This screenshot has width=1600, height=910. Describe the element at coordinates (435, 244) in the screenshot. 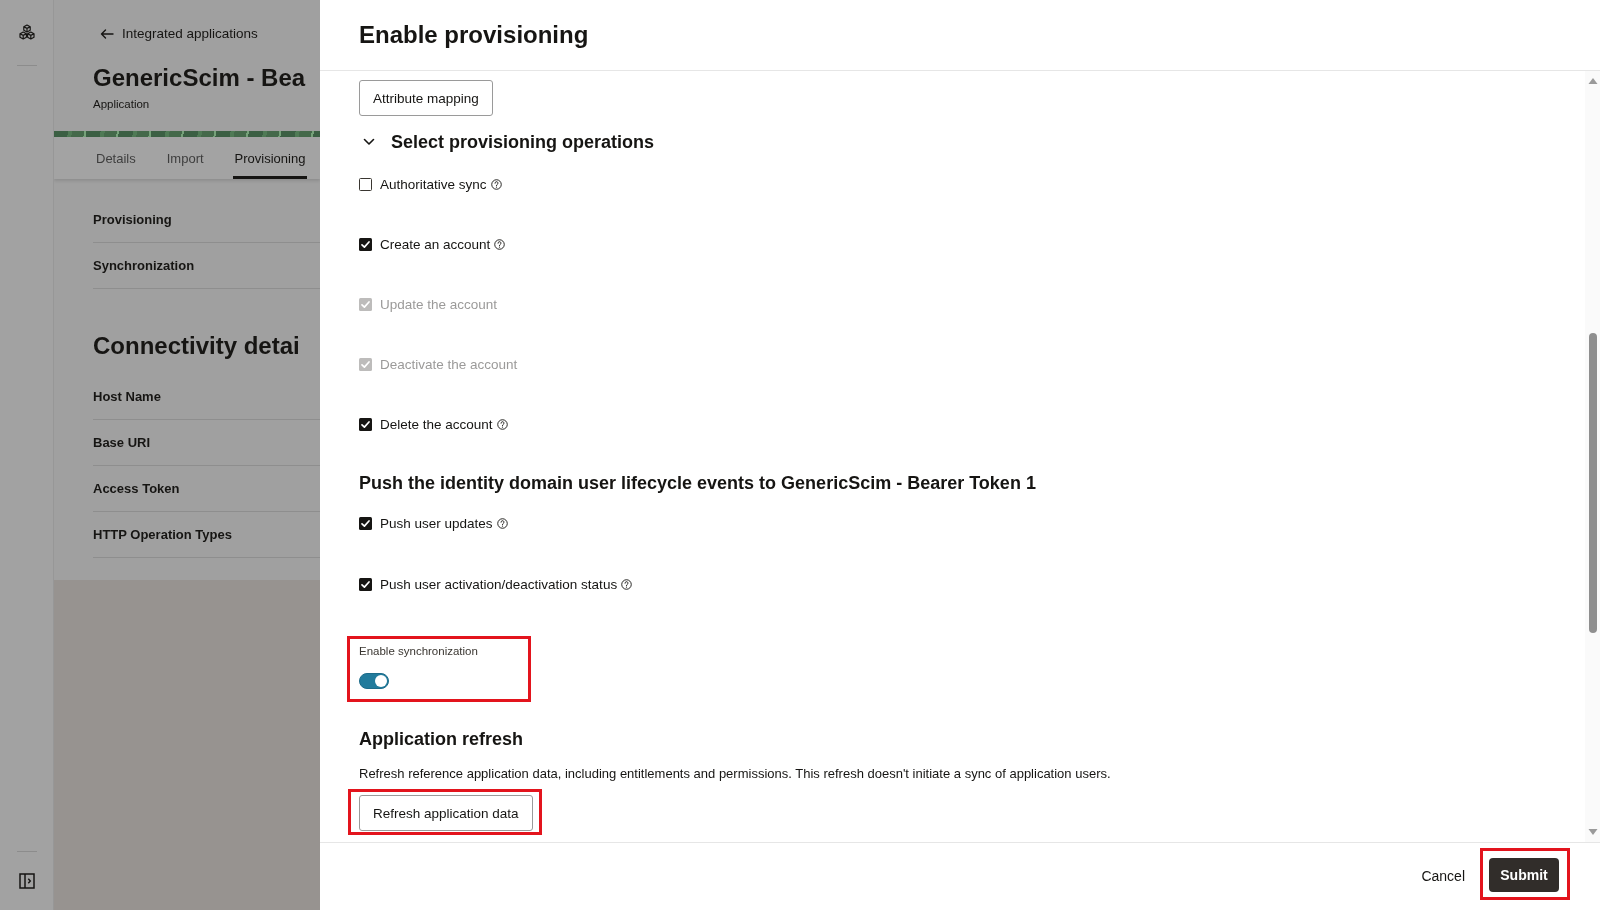

I see `checkbox-label: Create an account` at that location.